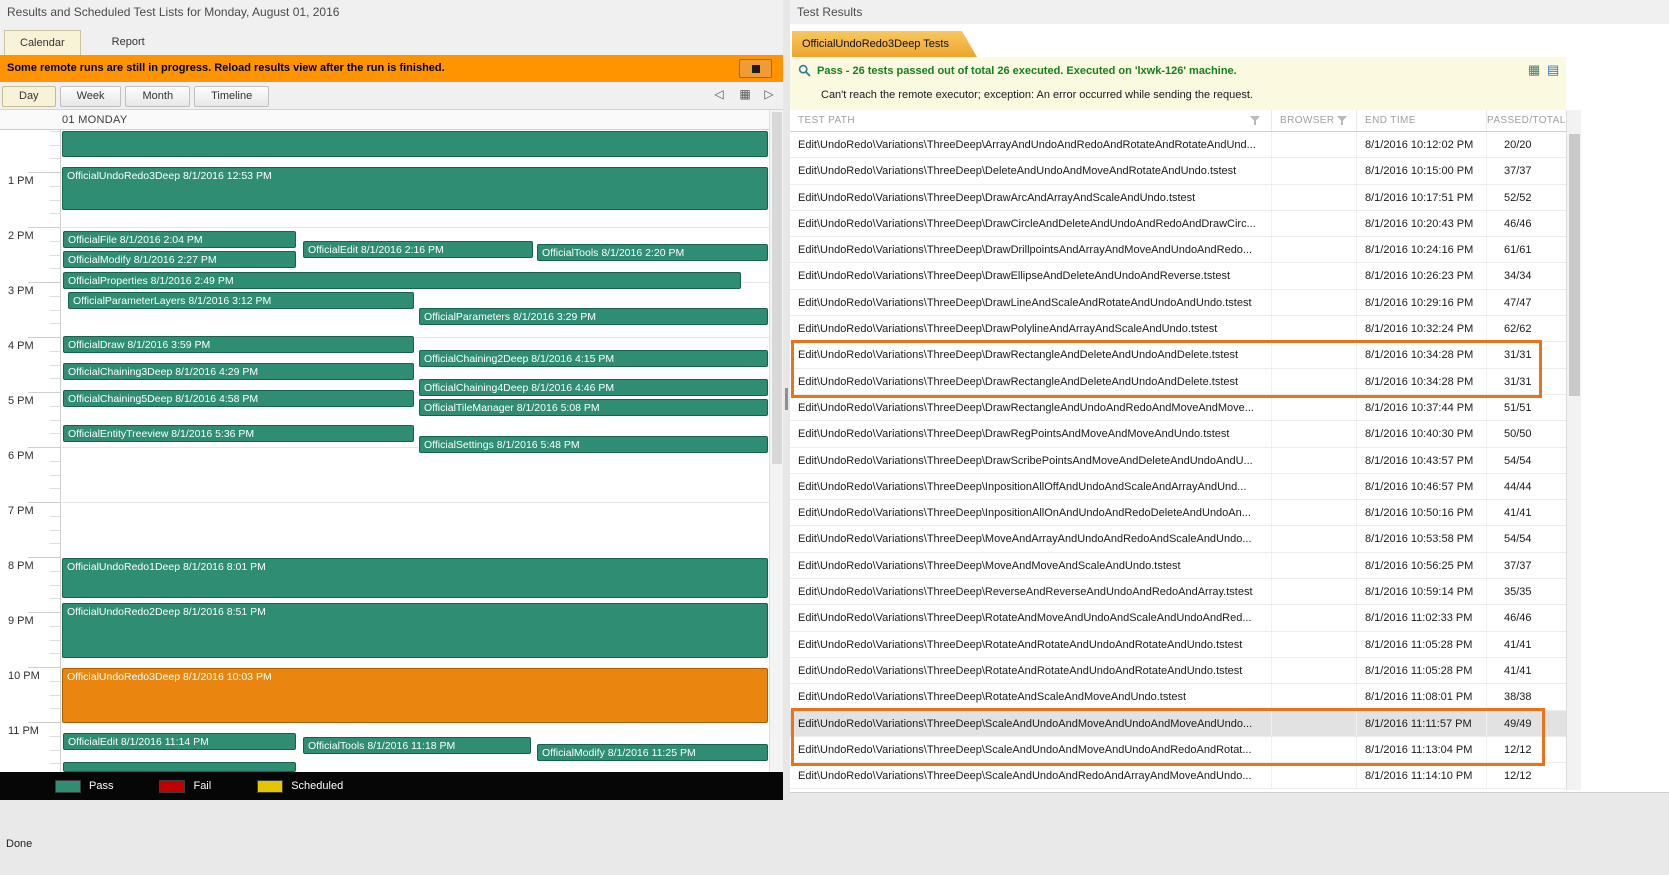 The image size is (1669, 875). I want to click on calendar-event: OfficialModify 8/1/2016 2:27 PM, so click(179, 259).